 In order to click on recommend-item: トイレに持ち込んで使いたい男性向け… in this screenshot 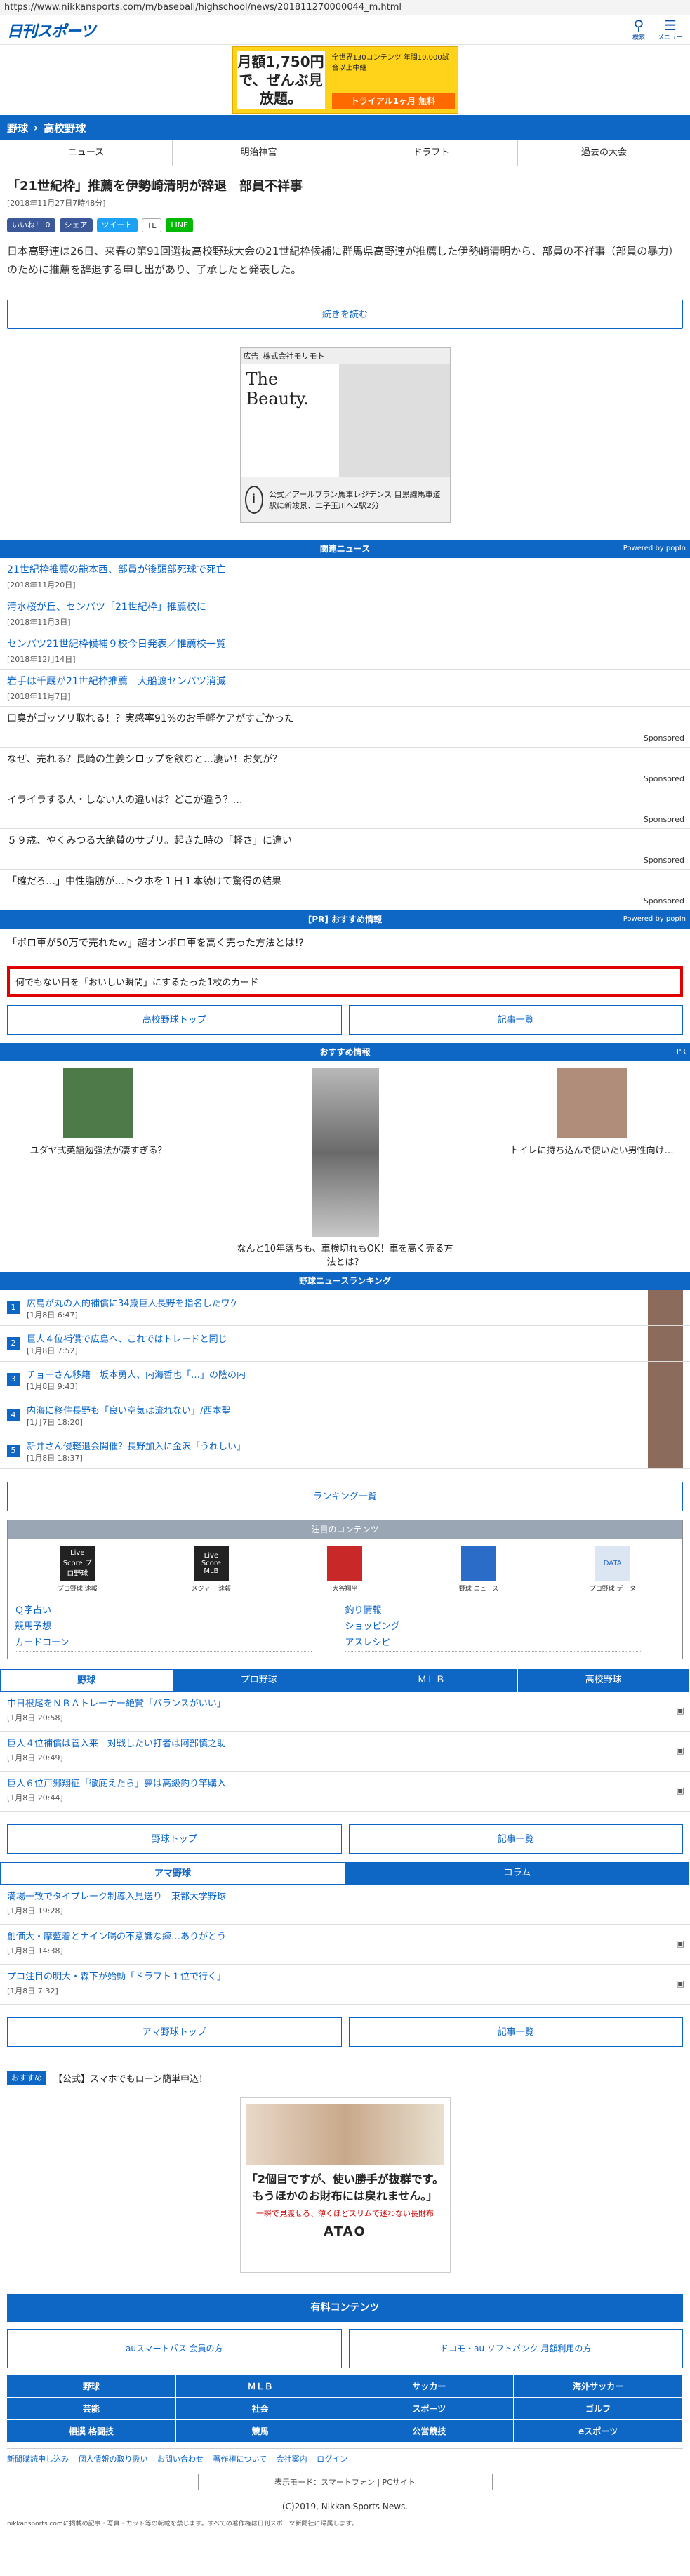, I will do `click(592, 1166)`.